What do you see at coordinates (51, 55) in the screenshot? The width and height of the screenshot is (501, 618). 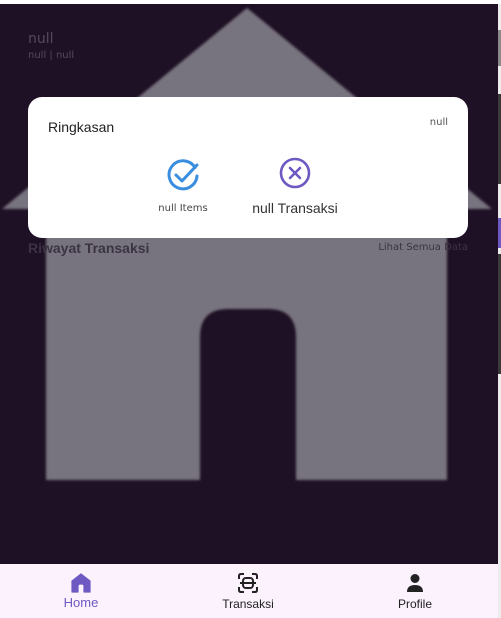 I see `user-subtitle: null | null` at bounding box center [51, 55].